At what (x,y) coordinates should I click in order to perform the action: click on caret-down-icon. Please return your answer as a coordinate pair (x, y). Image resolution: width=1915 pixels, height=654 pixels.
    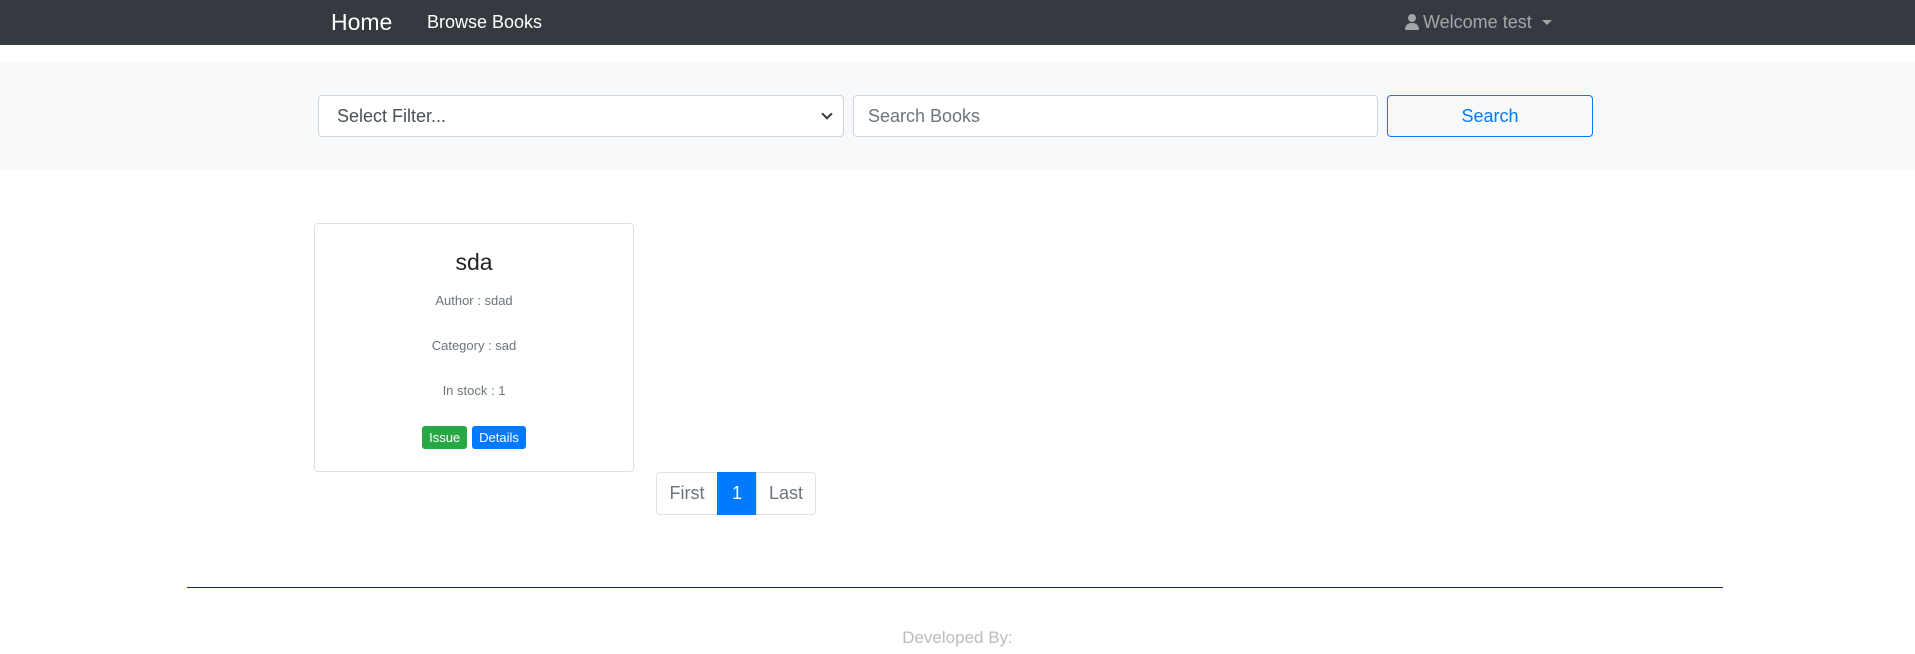
    Looking at the image, I should click on (1546, 22).